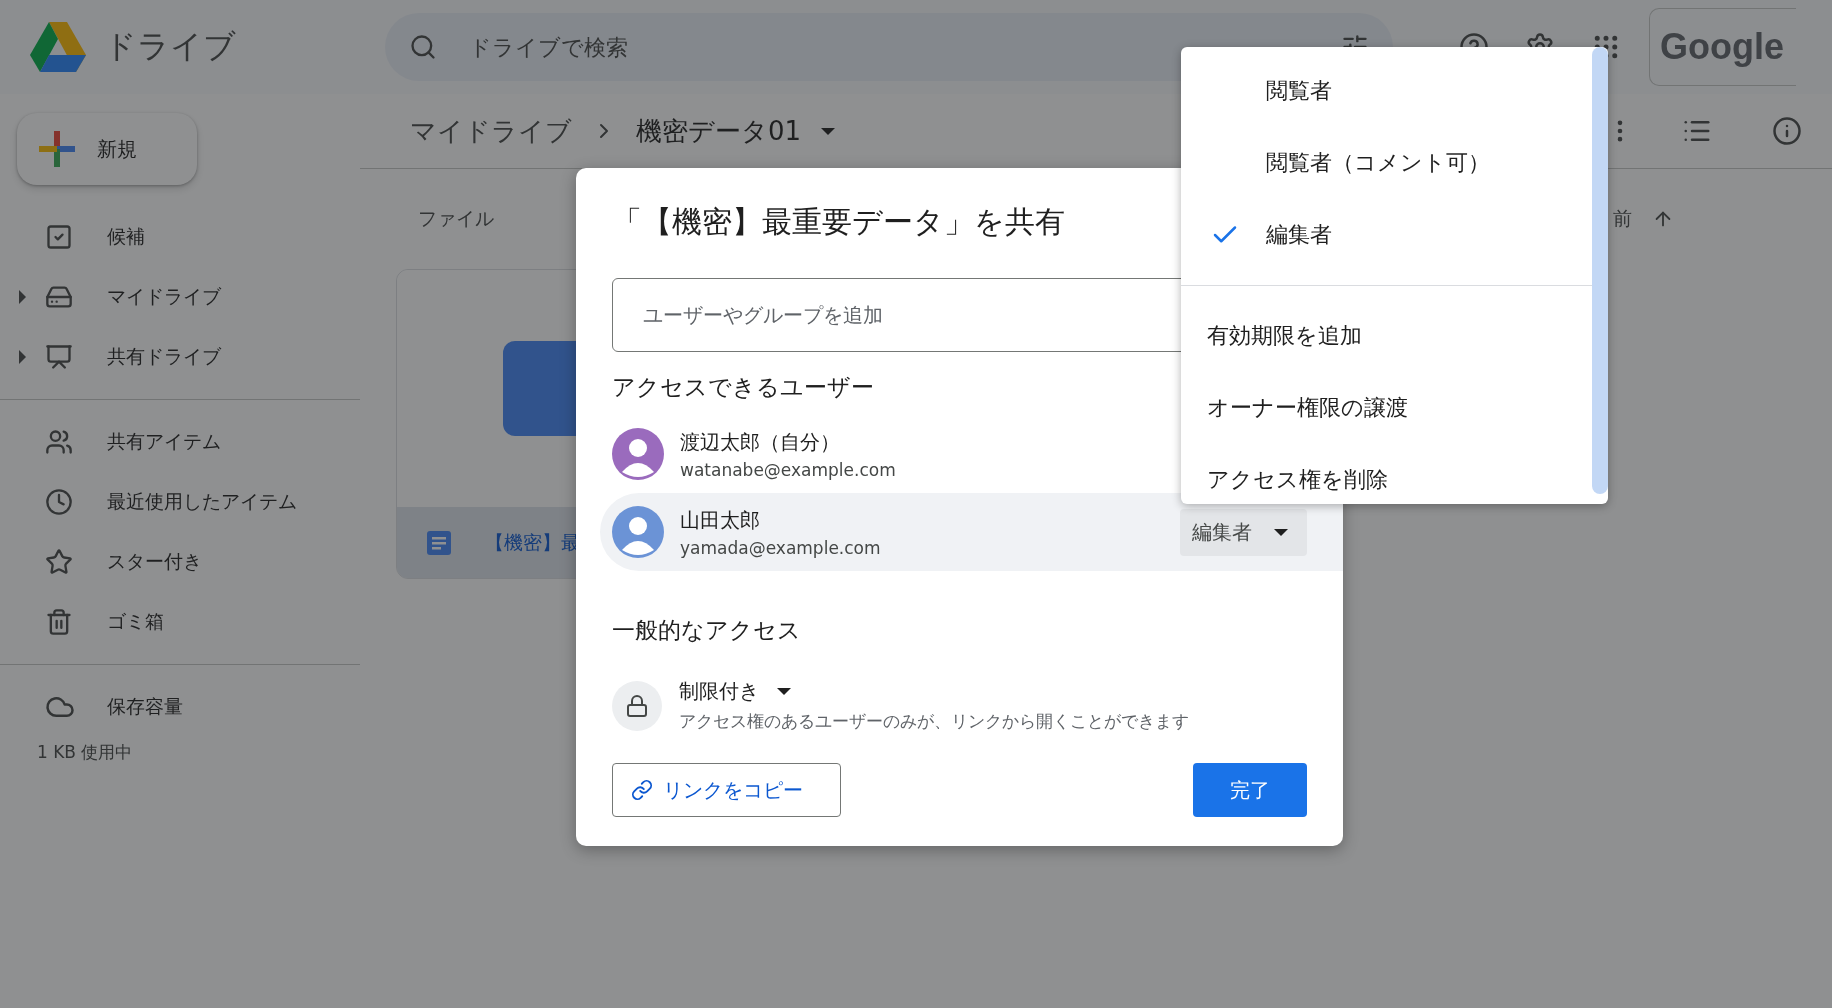  I want to click on storage-item: 保存容量, so click(180, 707).